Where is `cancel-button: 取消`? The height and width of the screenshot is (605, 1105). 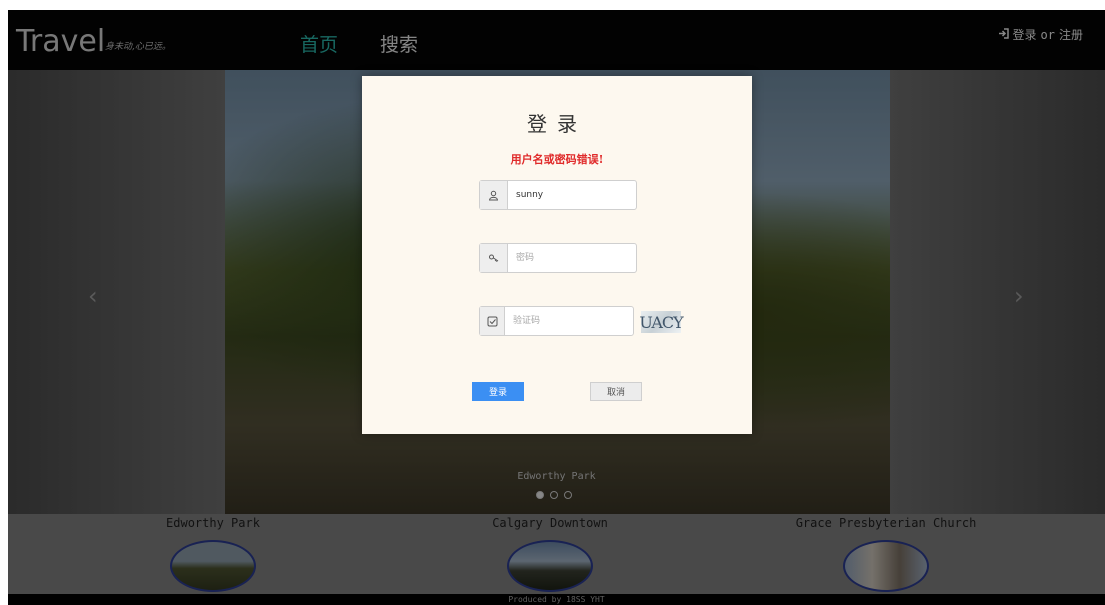
cancel-button: 取消 is located at coordinates (616, 391).